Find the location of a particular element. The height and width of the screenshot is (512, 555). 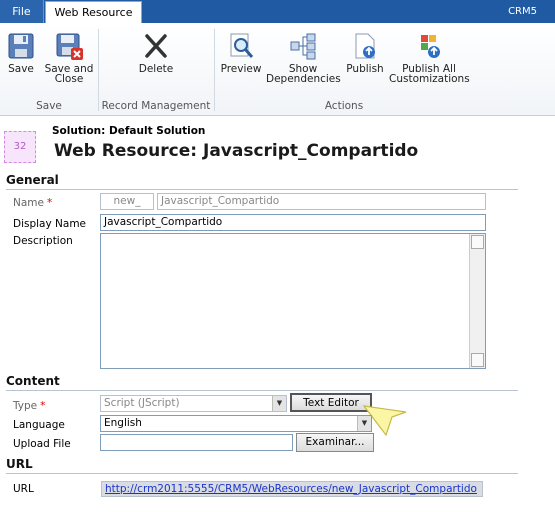

language-label: Language is located at coordinates (39, 425).